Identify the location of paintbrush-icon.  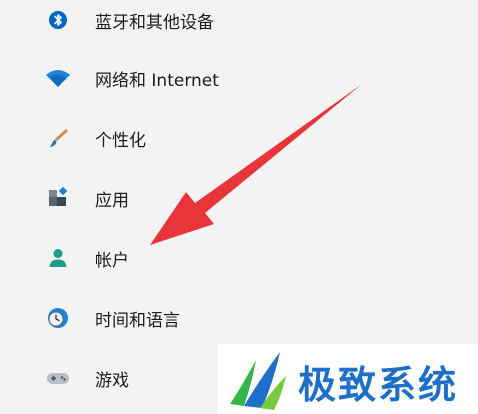
(58, 138).